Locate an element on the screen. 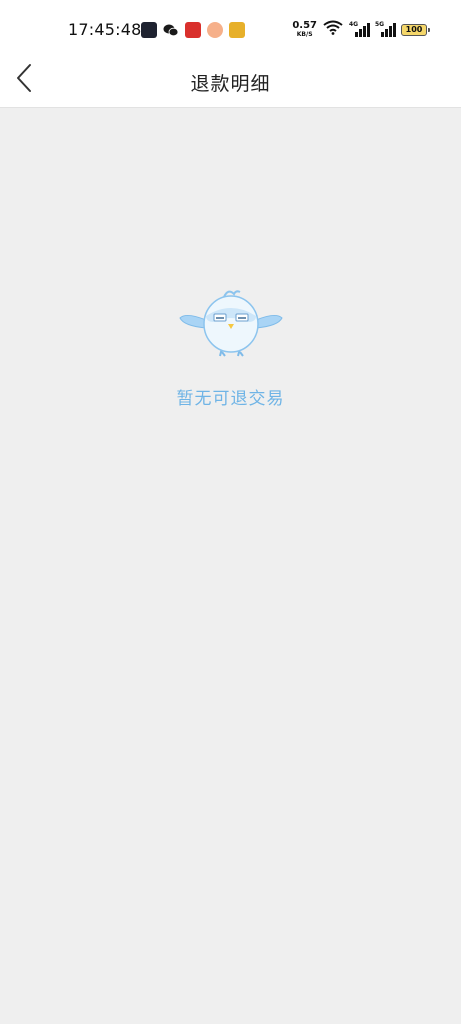  notification-icons is located at coordinates (193, 30).